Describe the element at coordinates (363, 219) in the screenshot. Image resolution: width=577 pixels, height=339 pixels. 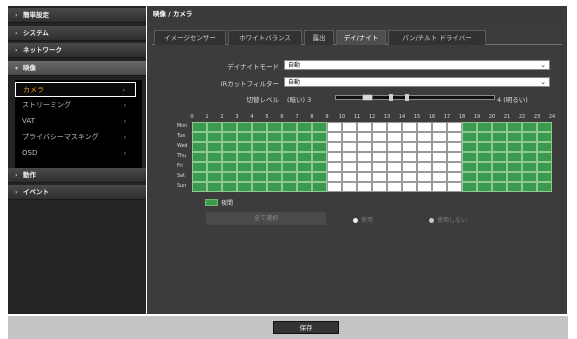
I see `radio-use: 使用` at that location.